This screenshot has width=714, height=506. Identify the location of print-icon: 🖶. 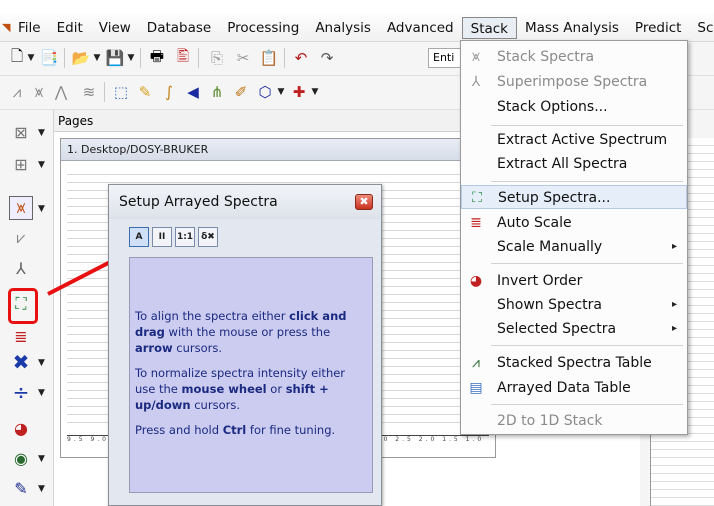
(157, 58).